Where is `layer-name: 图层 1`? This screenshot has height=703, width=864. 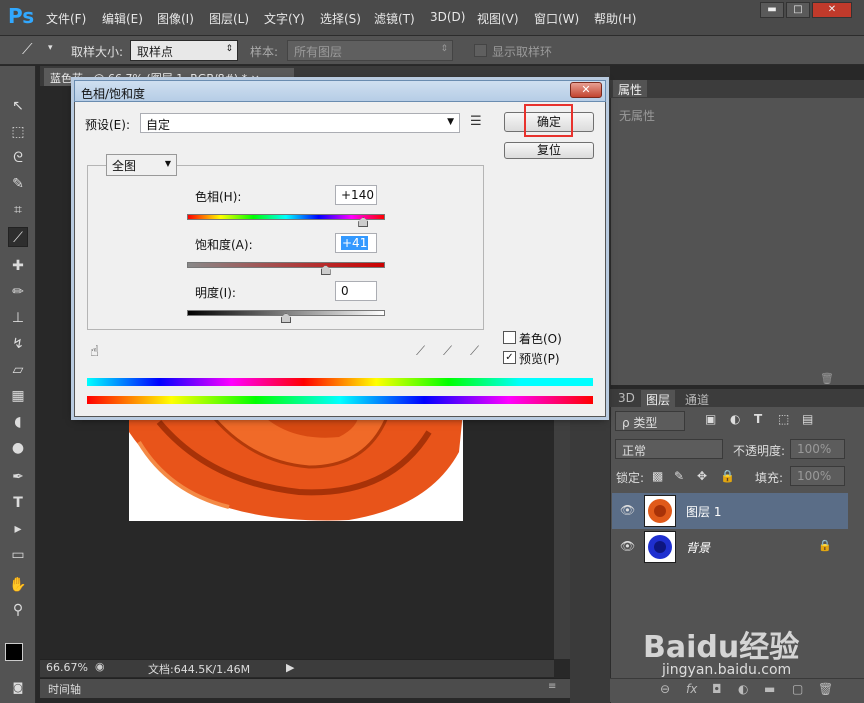 layer-name: 图层 1 is located at coordinates (703, 511).